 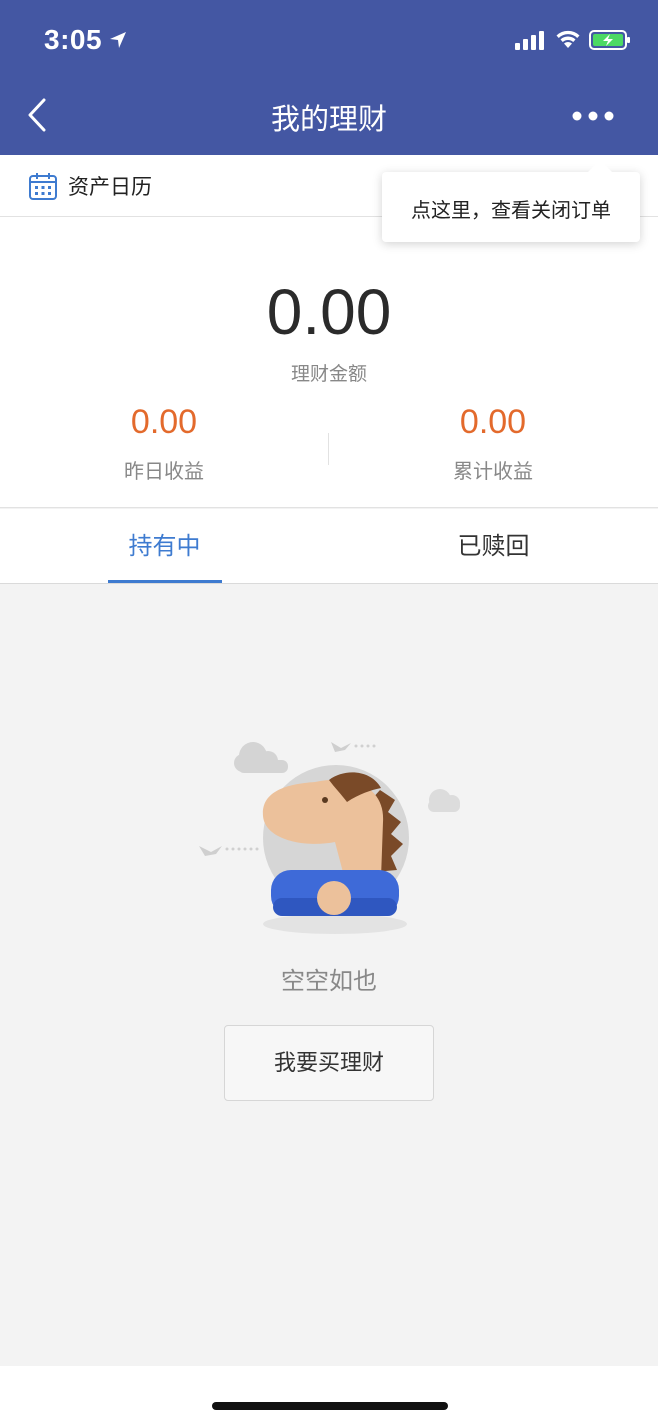 I want to click on more-dots-icon, so click(x=593, y=116).